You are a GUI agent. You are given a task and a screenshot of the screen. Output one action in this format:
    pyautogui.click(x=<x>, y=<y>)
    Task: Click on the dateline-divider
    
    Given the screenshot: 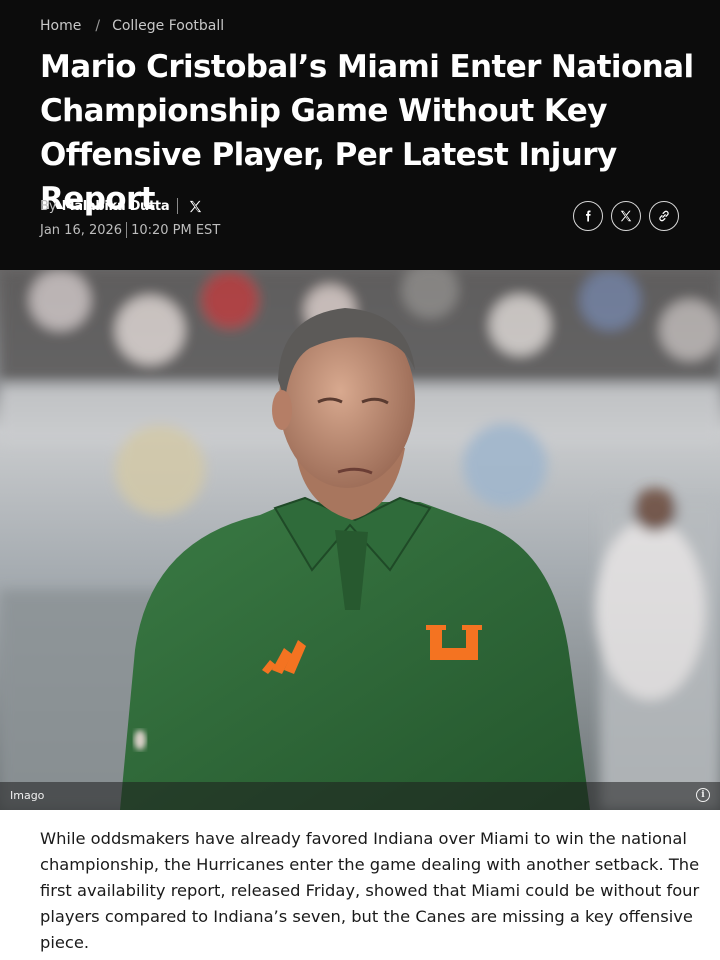 What is the action you would take?
    pyautogui.click(x=127, y=230)
    